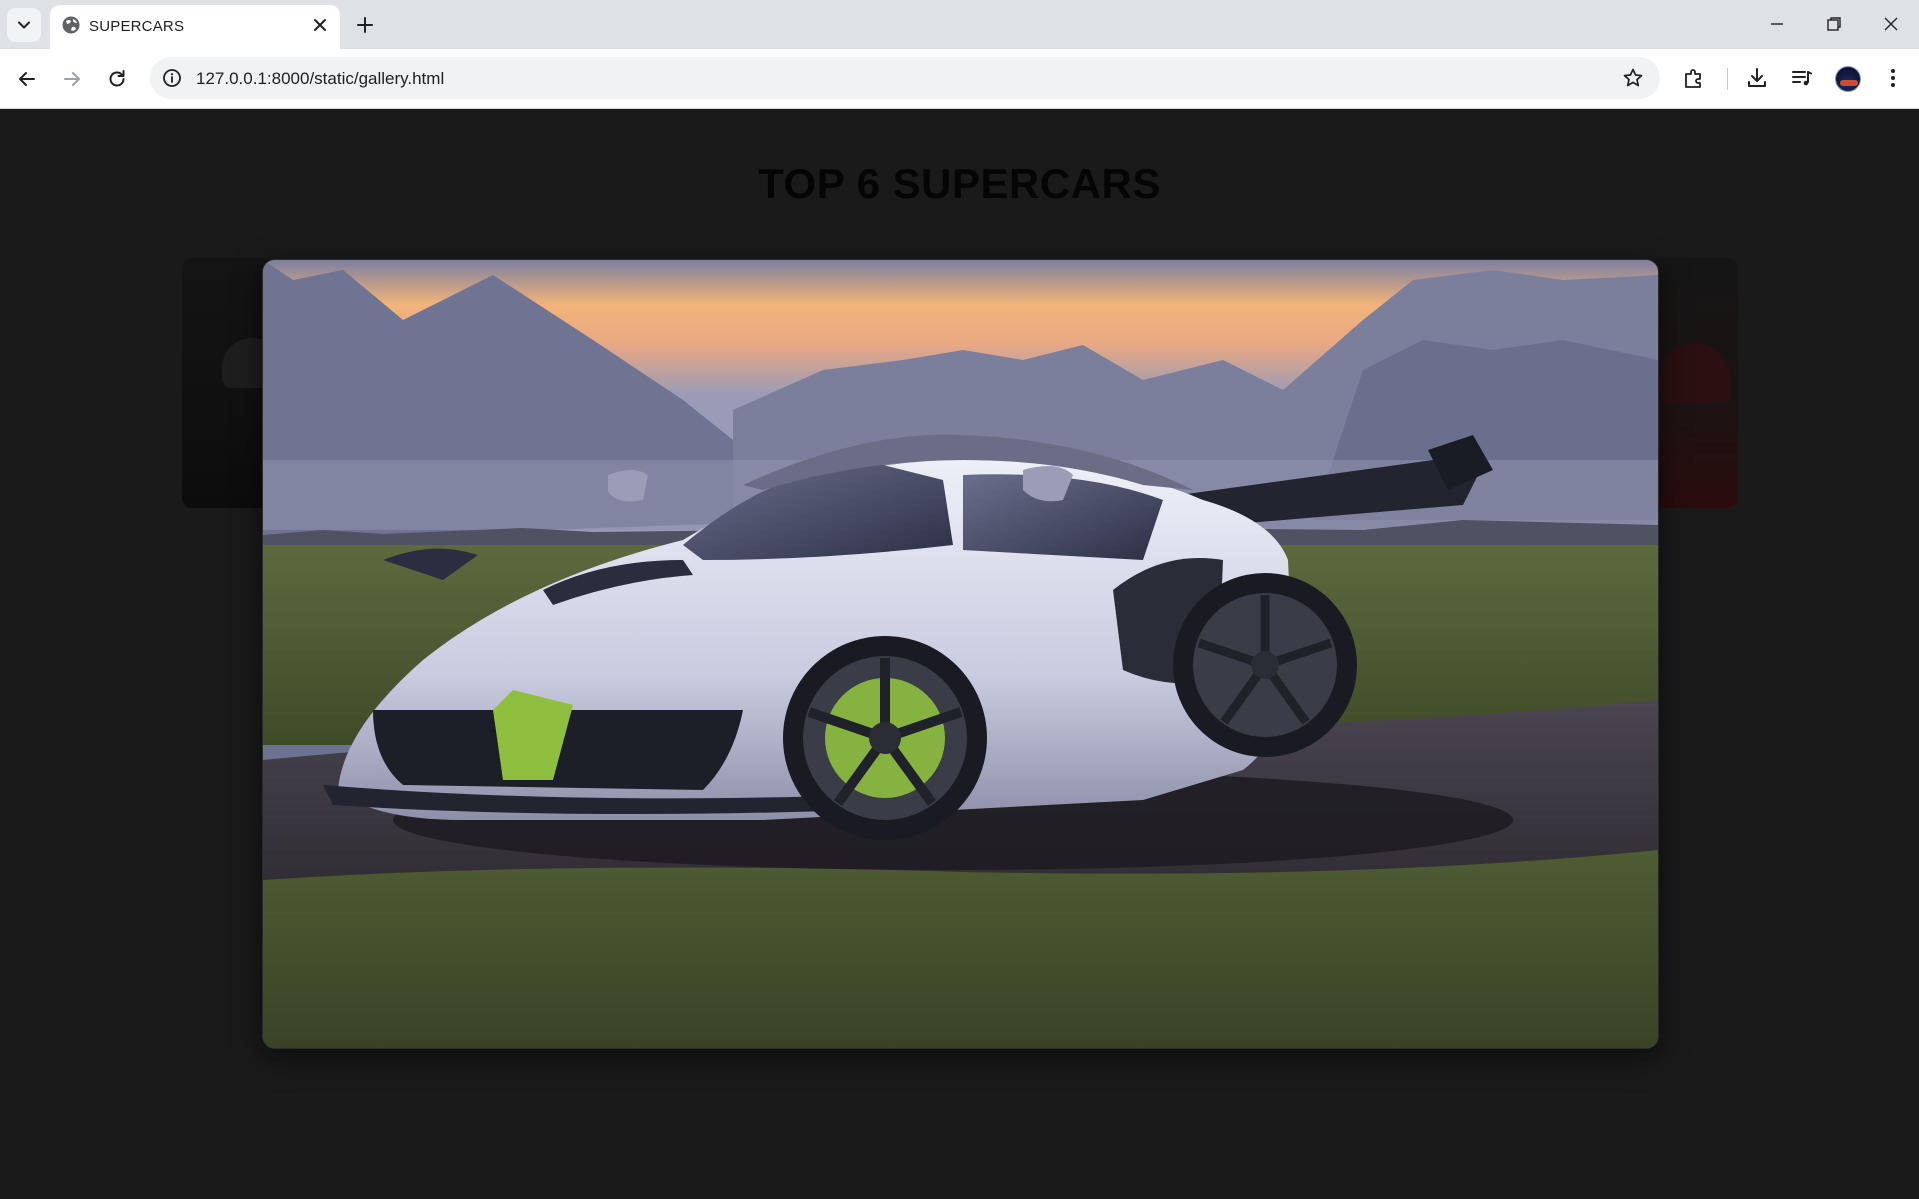  I want to click on minimize-icon, so click(1777, 24).